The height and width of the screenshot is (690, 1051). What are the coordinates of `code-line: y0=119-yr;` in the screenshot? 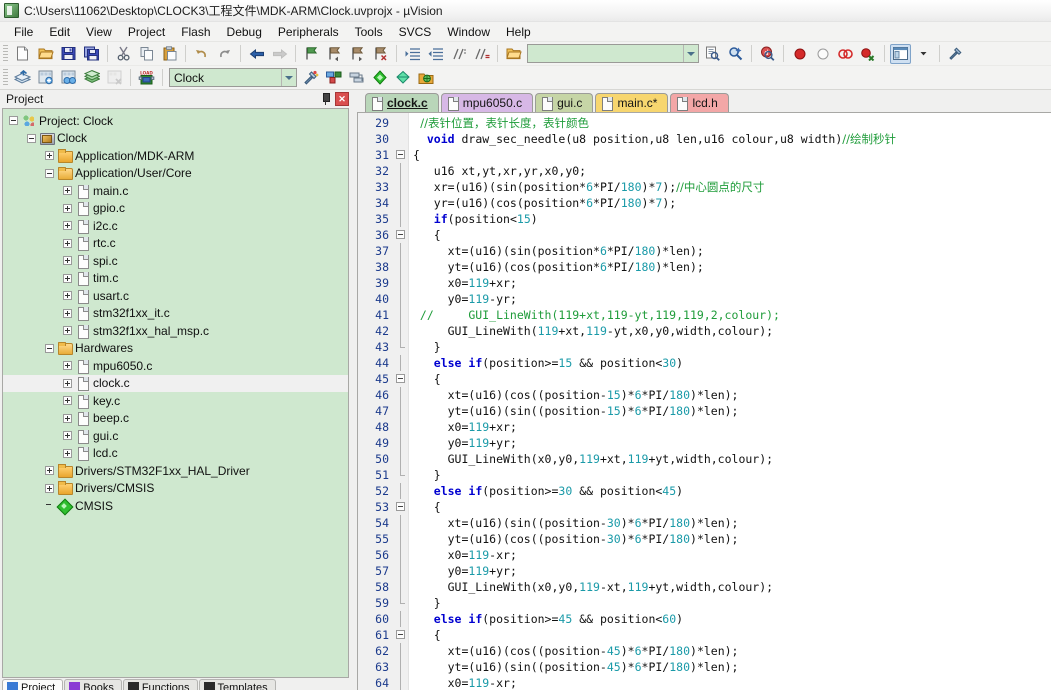 It's located at (730, 299).